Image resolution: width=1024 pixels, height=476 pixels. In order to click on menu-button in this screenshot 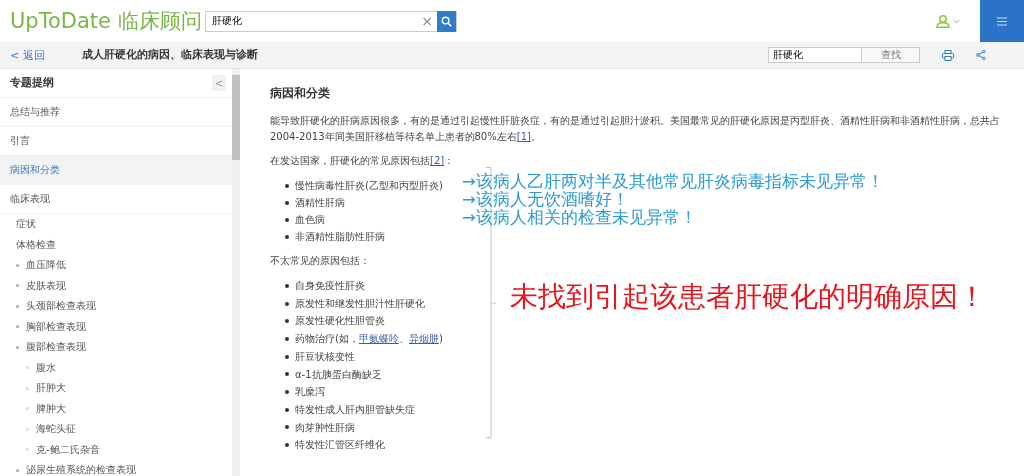, I will do `click(1002, 21)`.